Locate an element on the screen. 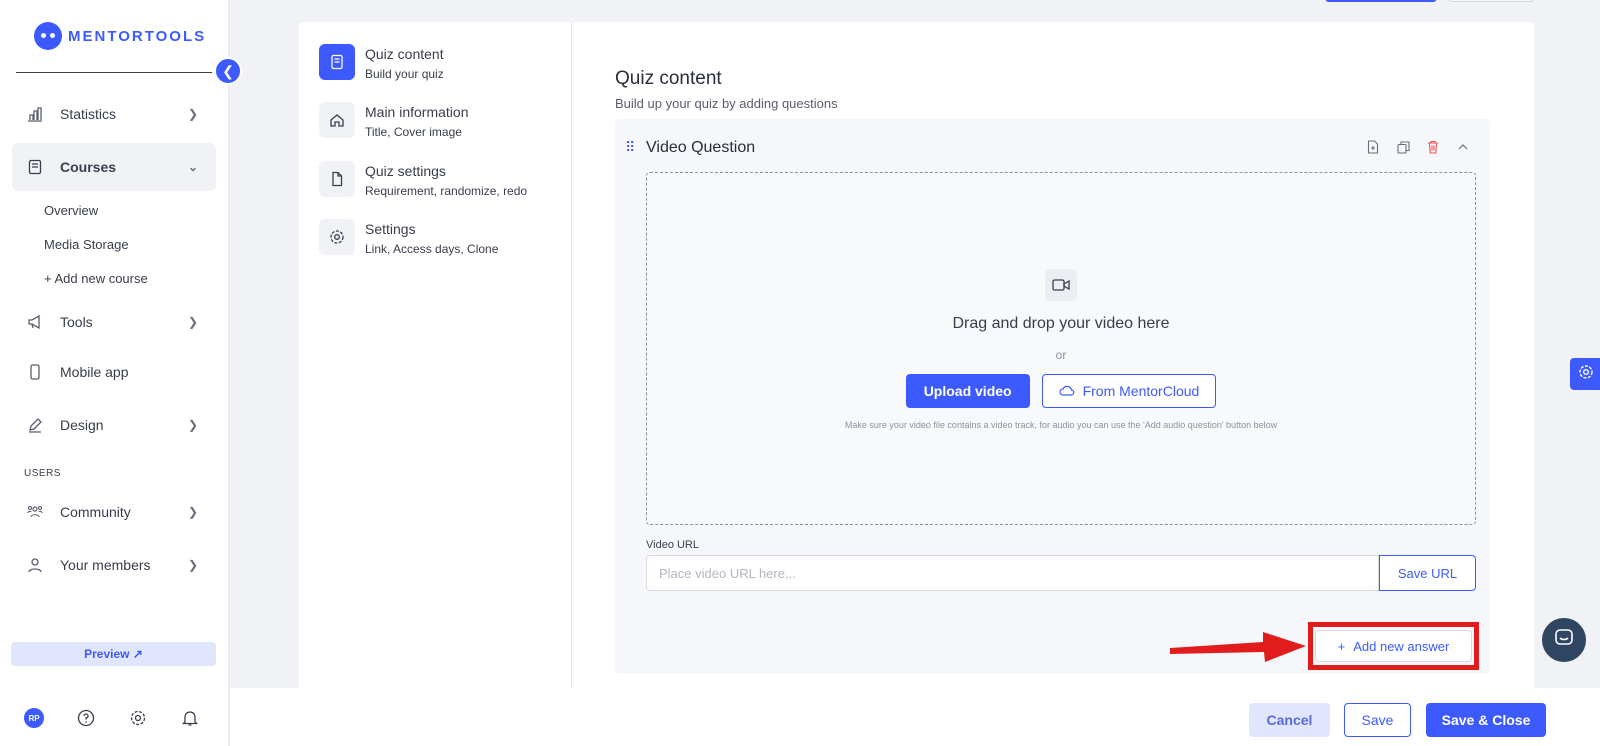 The width and height of the screenshot is (1600, 746). upload-video-button: Upload video is located at coordinates (967, 391).